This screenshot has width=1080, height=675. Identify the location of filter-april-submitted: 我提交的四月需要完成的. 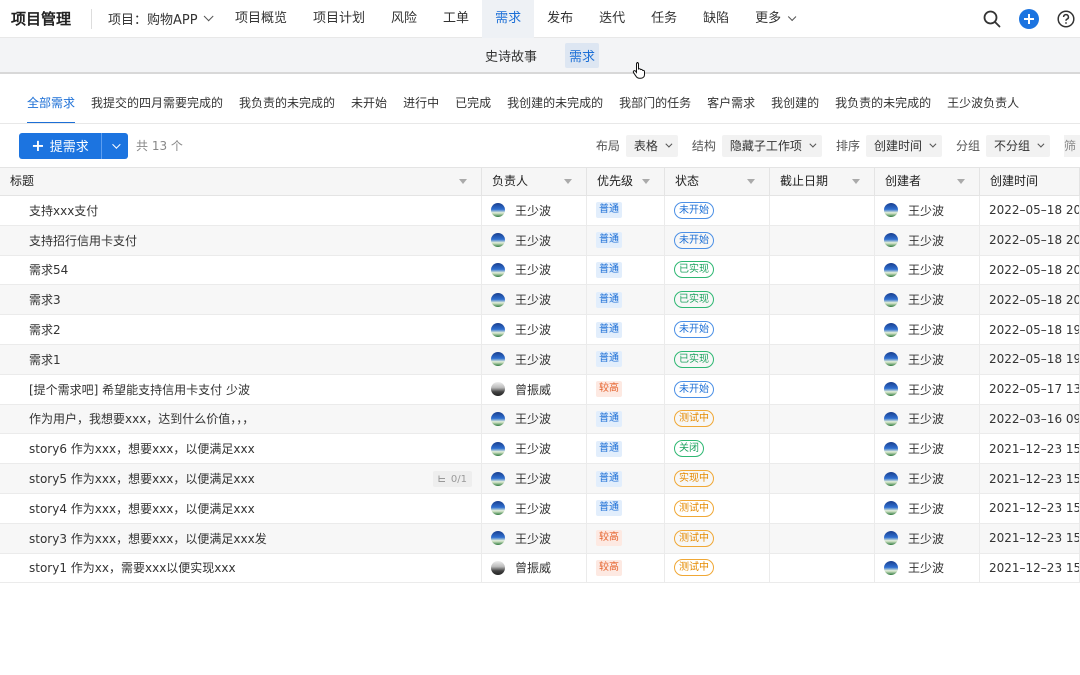
(157, 104).